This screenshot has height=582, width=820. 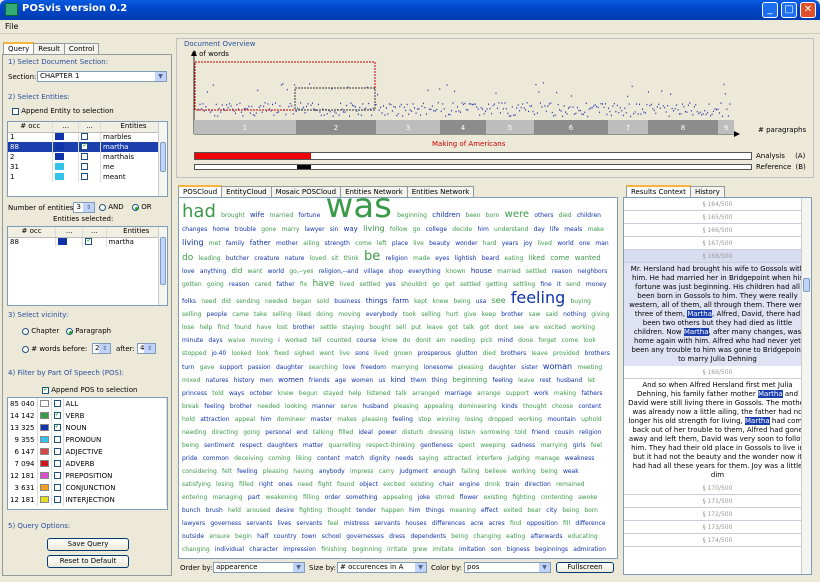 What do you see at coordinates (561, 419) in the screenshot?
I see `cloud-word: mountain` at bounding box center [561, 419].